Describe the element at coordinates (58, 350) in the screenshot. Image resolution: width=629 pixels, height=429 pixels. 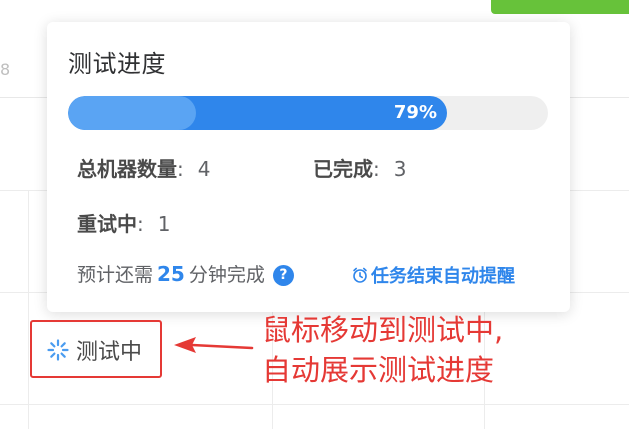
I see `loading-spinner-icon` at that location.